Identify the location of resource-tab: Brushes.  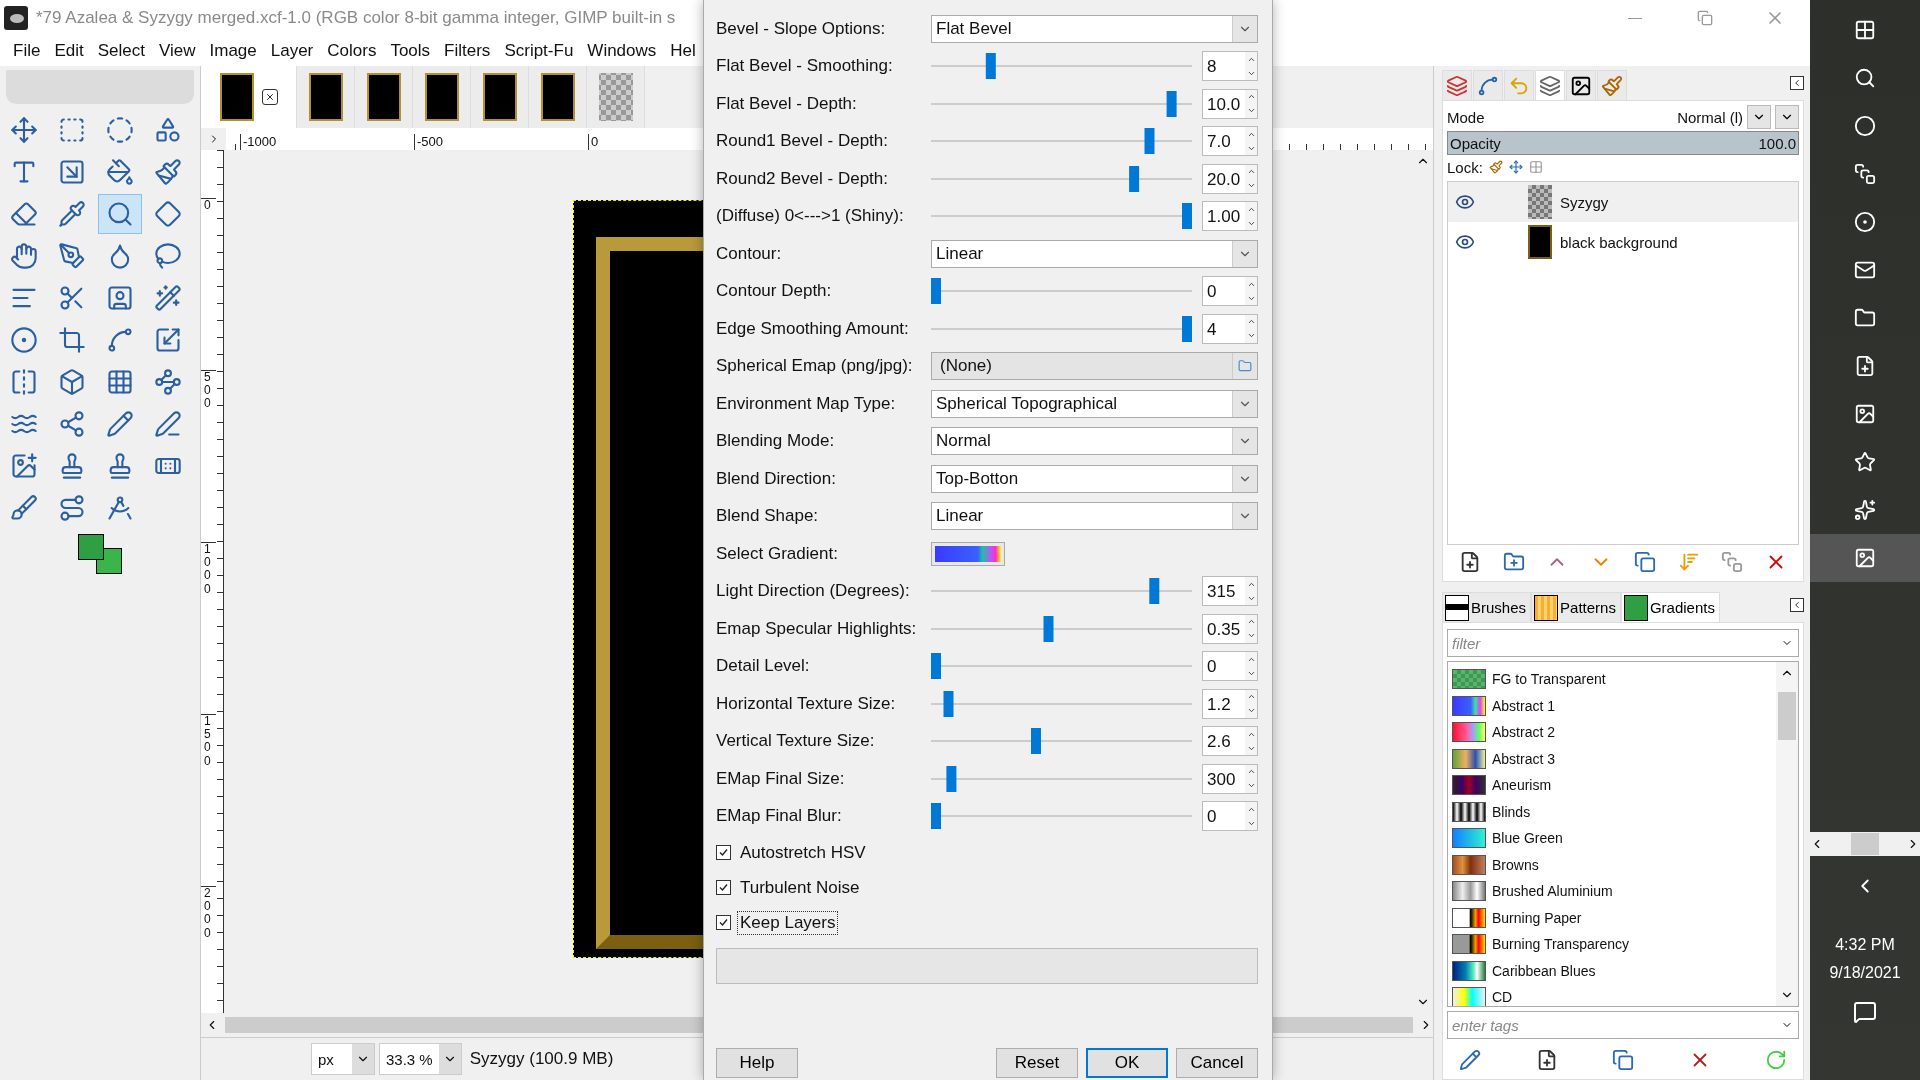
(1487, 607).